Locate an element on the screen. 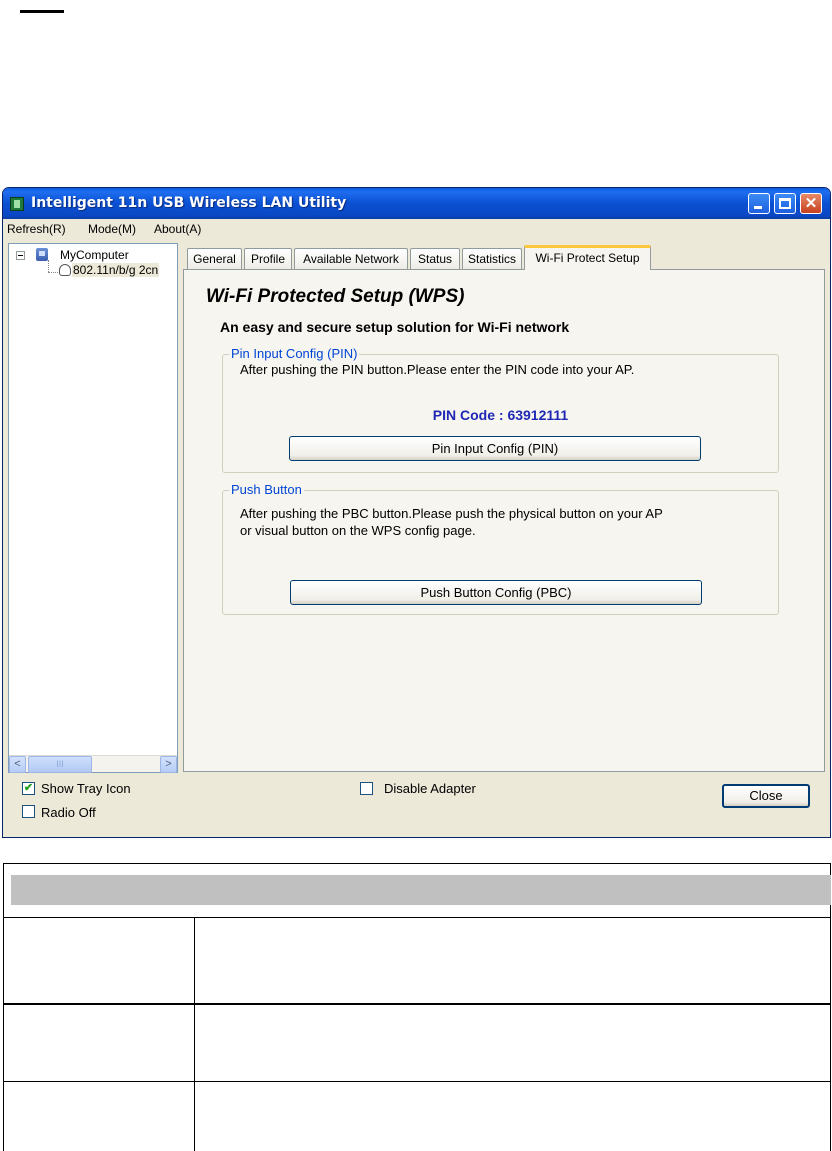 The image size is (832, 1151). show-tray-icon-checkbox: ✔ is located at coordinates (28, 788).